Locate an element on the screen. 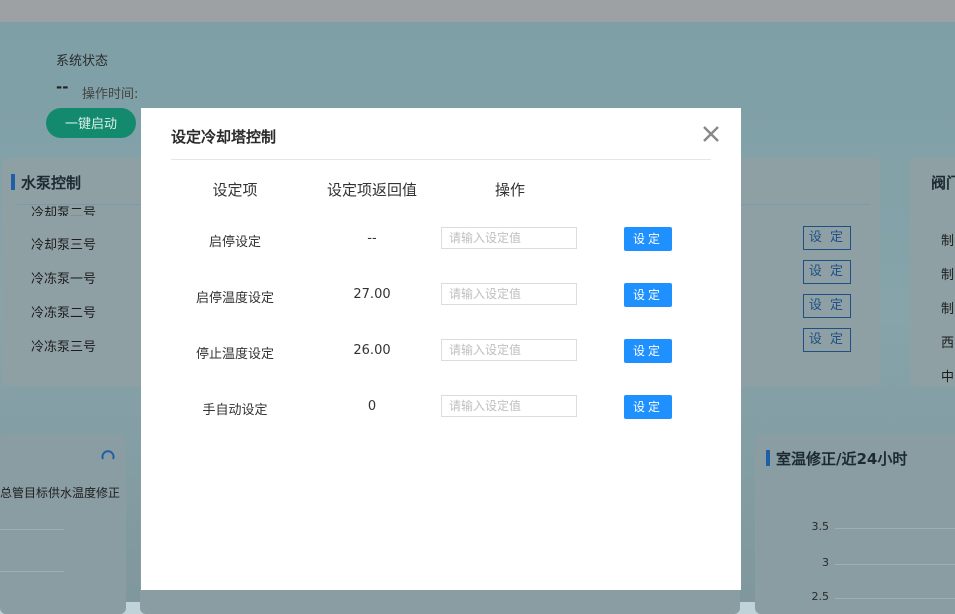 The width and height of the screenshot is (955, 614). column-header-operation: 操作 is located at coordinates (509, 190).